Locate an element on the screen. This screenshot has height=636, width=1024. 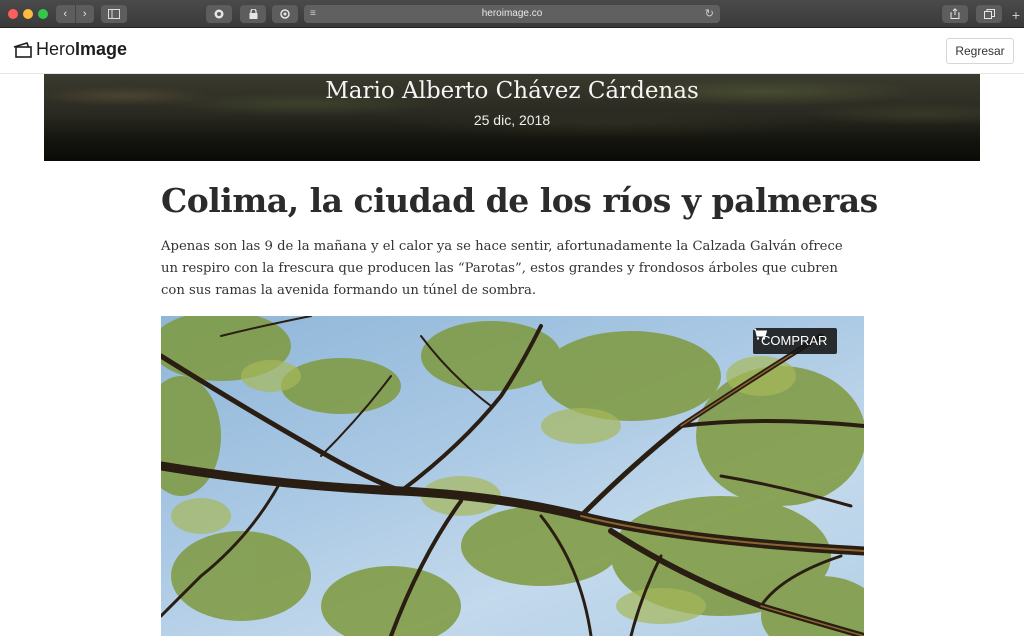
history-nav: ‹ › is located at coordinates (75, 14).